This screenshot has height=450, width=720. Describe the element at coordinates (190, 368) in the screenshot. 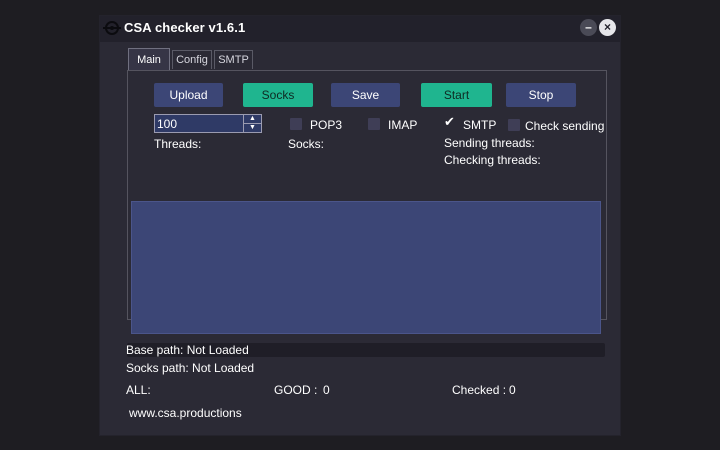

I see `socks-path-text: Socks path: Not Loaded` at that location.